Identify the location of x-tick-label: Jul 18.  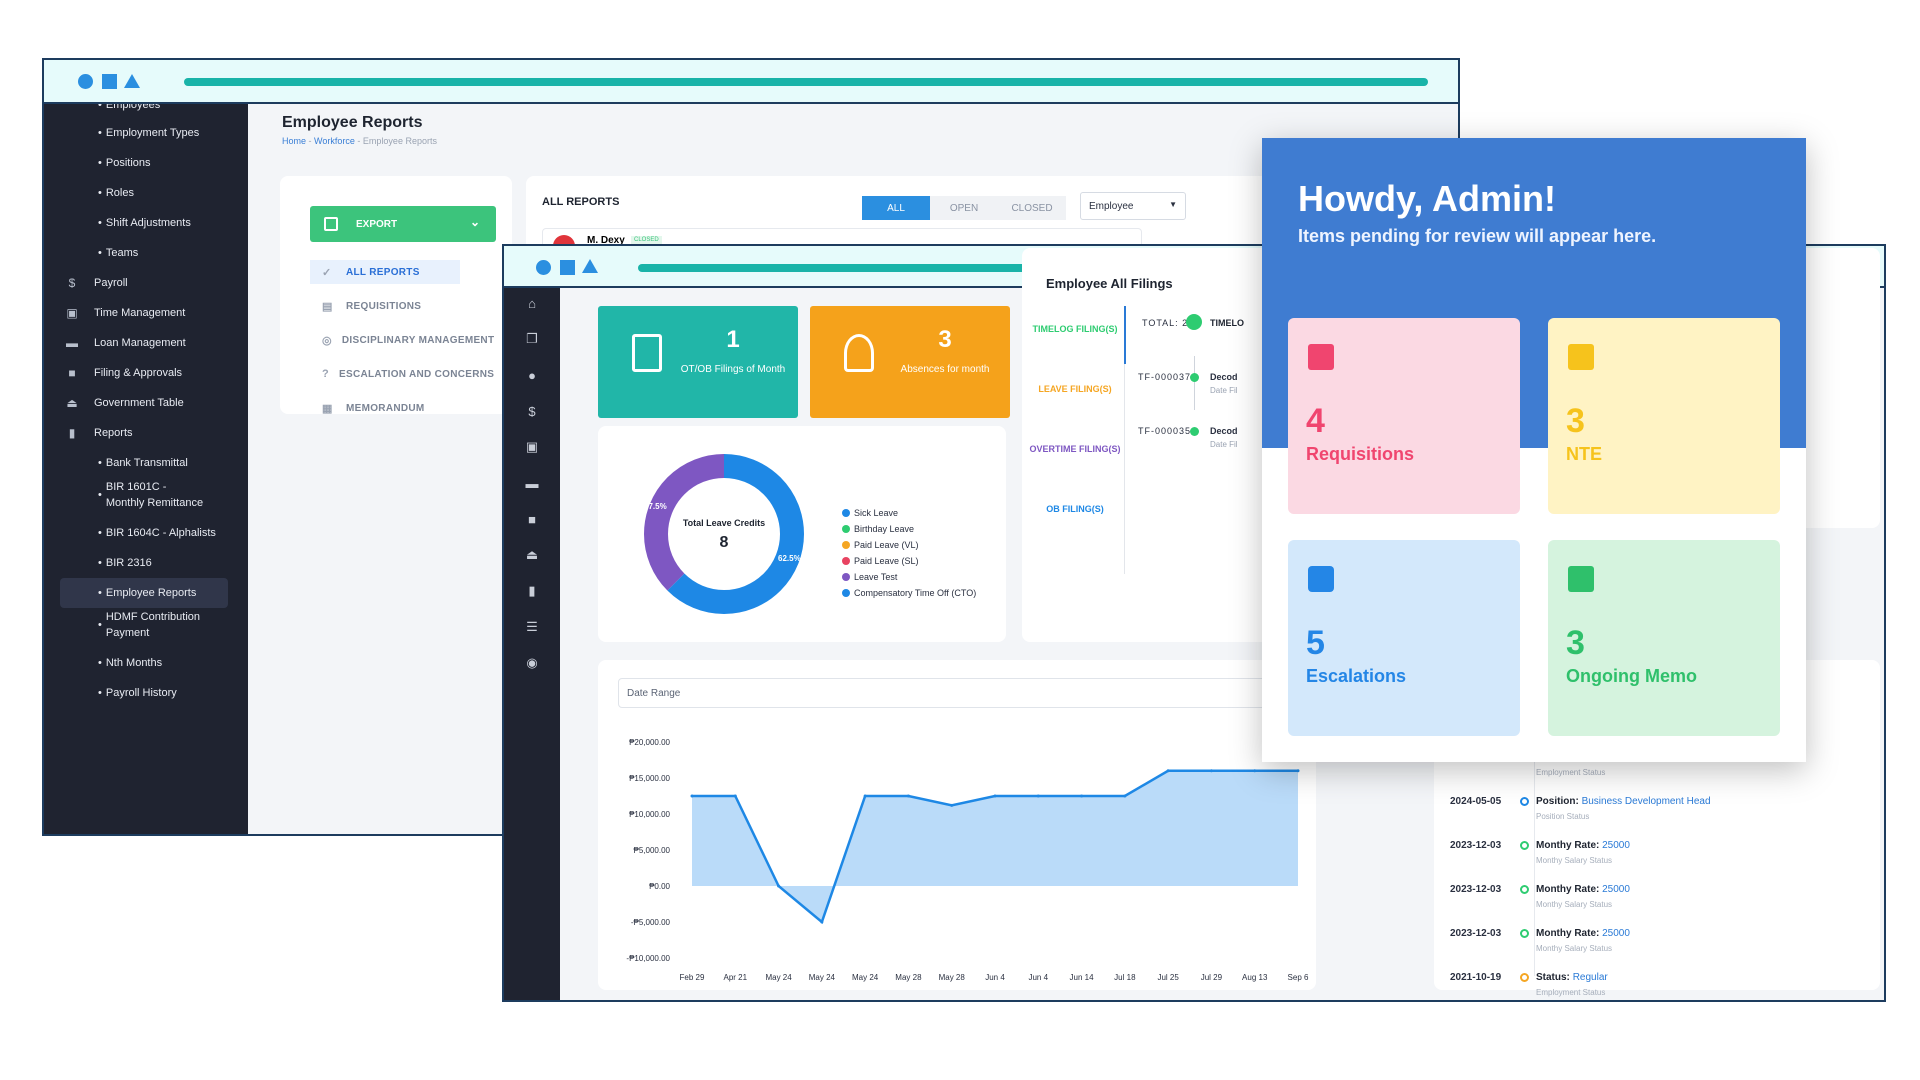
(1125, 977).